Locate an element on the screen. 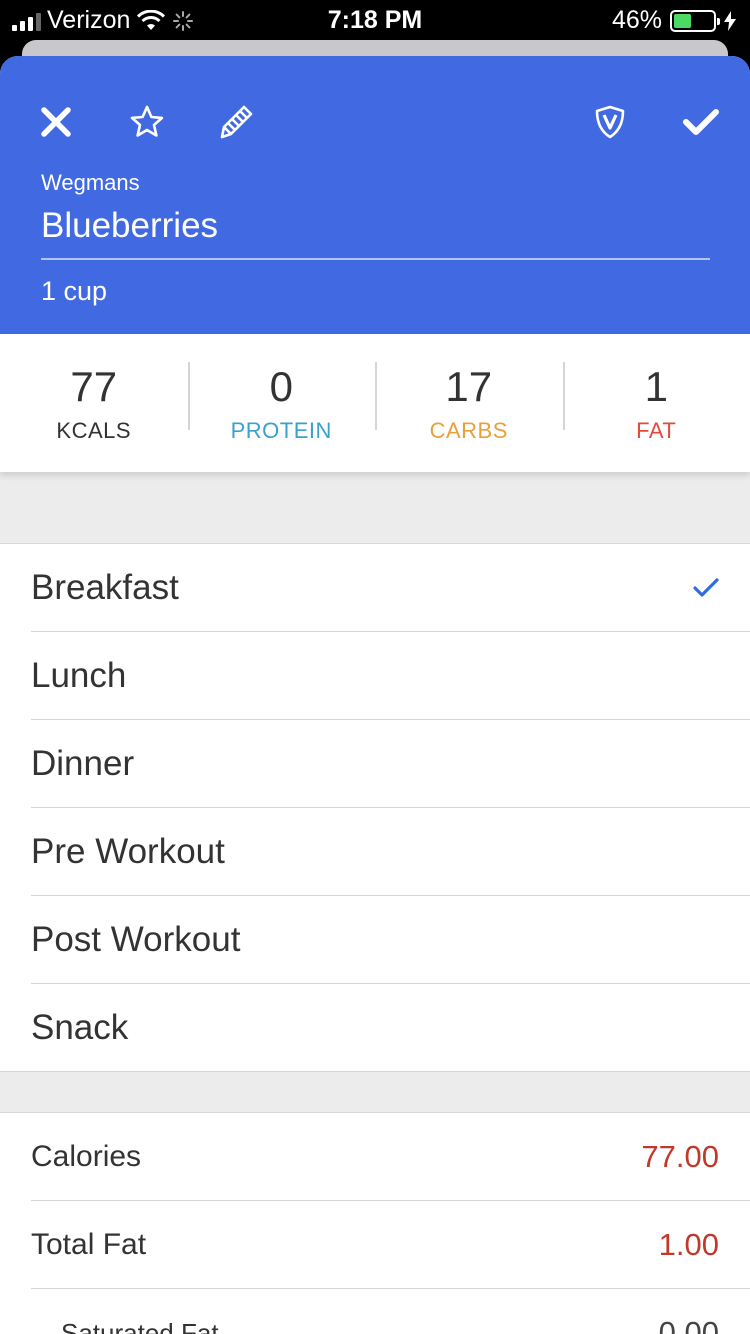 This screenshot has width=750, height=1334. status-bar: Verizon 7:18 PM 46% is located at coordinates (375, 20).